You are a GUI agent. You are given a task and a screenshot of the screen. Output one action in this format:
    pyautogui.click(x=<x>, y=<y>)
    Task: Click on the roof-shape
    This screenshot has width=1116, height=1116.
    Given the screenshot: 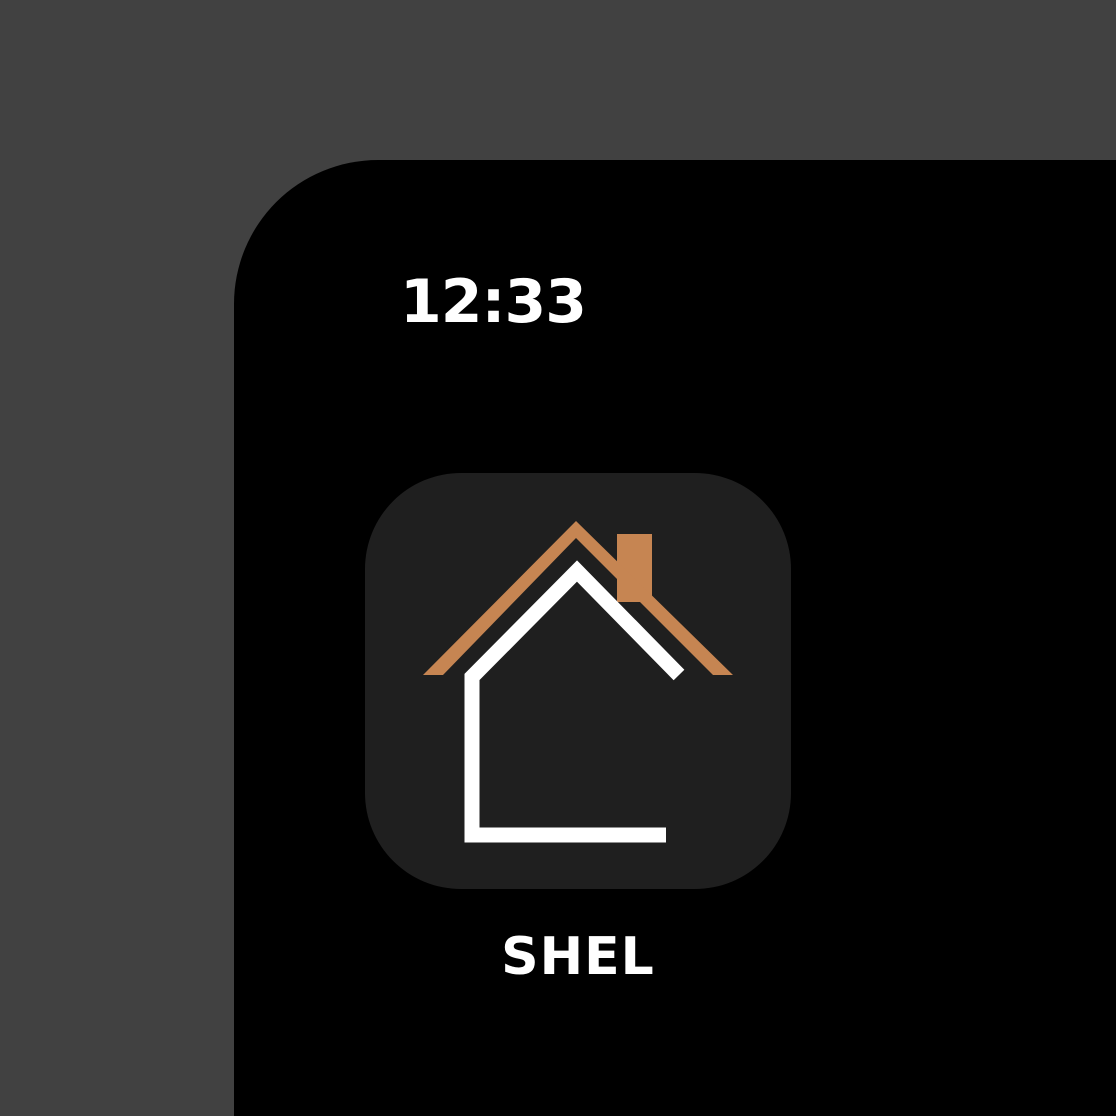 What is the action you would take?
    pyautogui.click(x=578, y=598)
    